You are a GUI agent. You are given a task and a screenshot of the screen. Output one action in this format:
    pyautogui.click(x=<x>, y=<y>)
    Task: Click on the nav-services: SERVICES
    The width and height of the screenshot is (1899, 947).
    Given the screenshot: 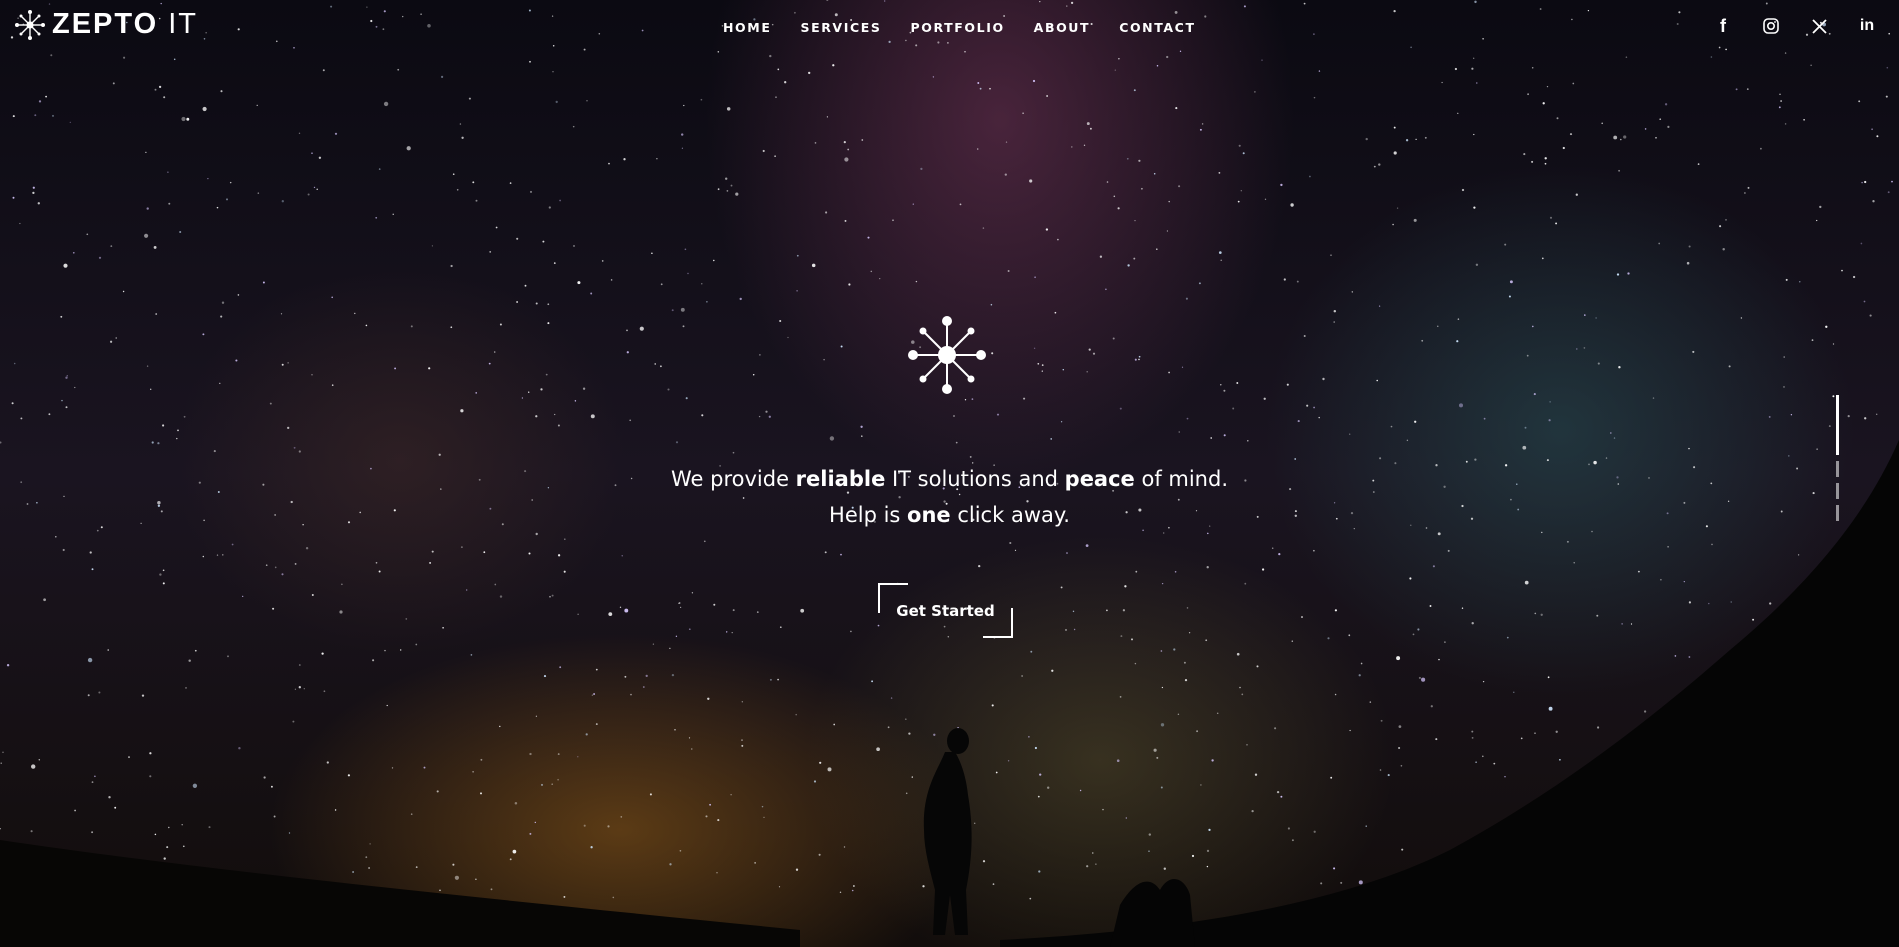 What is the action you would take?
    pyautogui.click(x=840, y=27)
    